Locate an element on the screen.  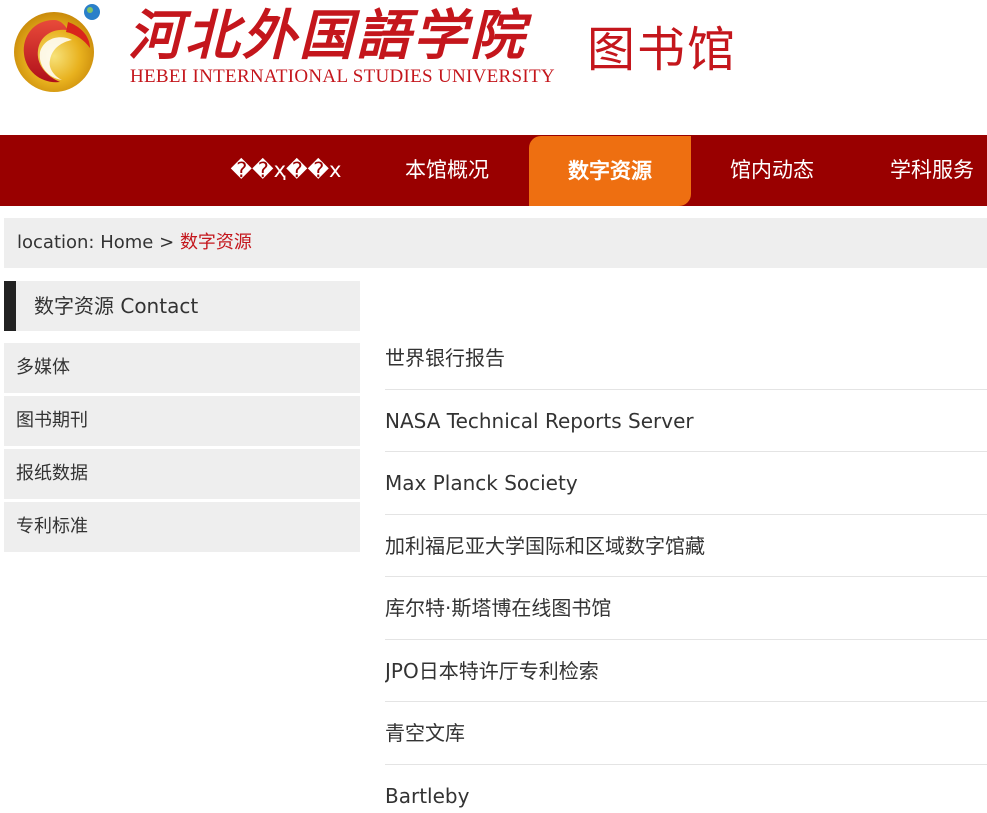
nav-item-digital-resources: 数字资源 is located at coordinates (610, 171).